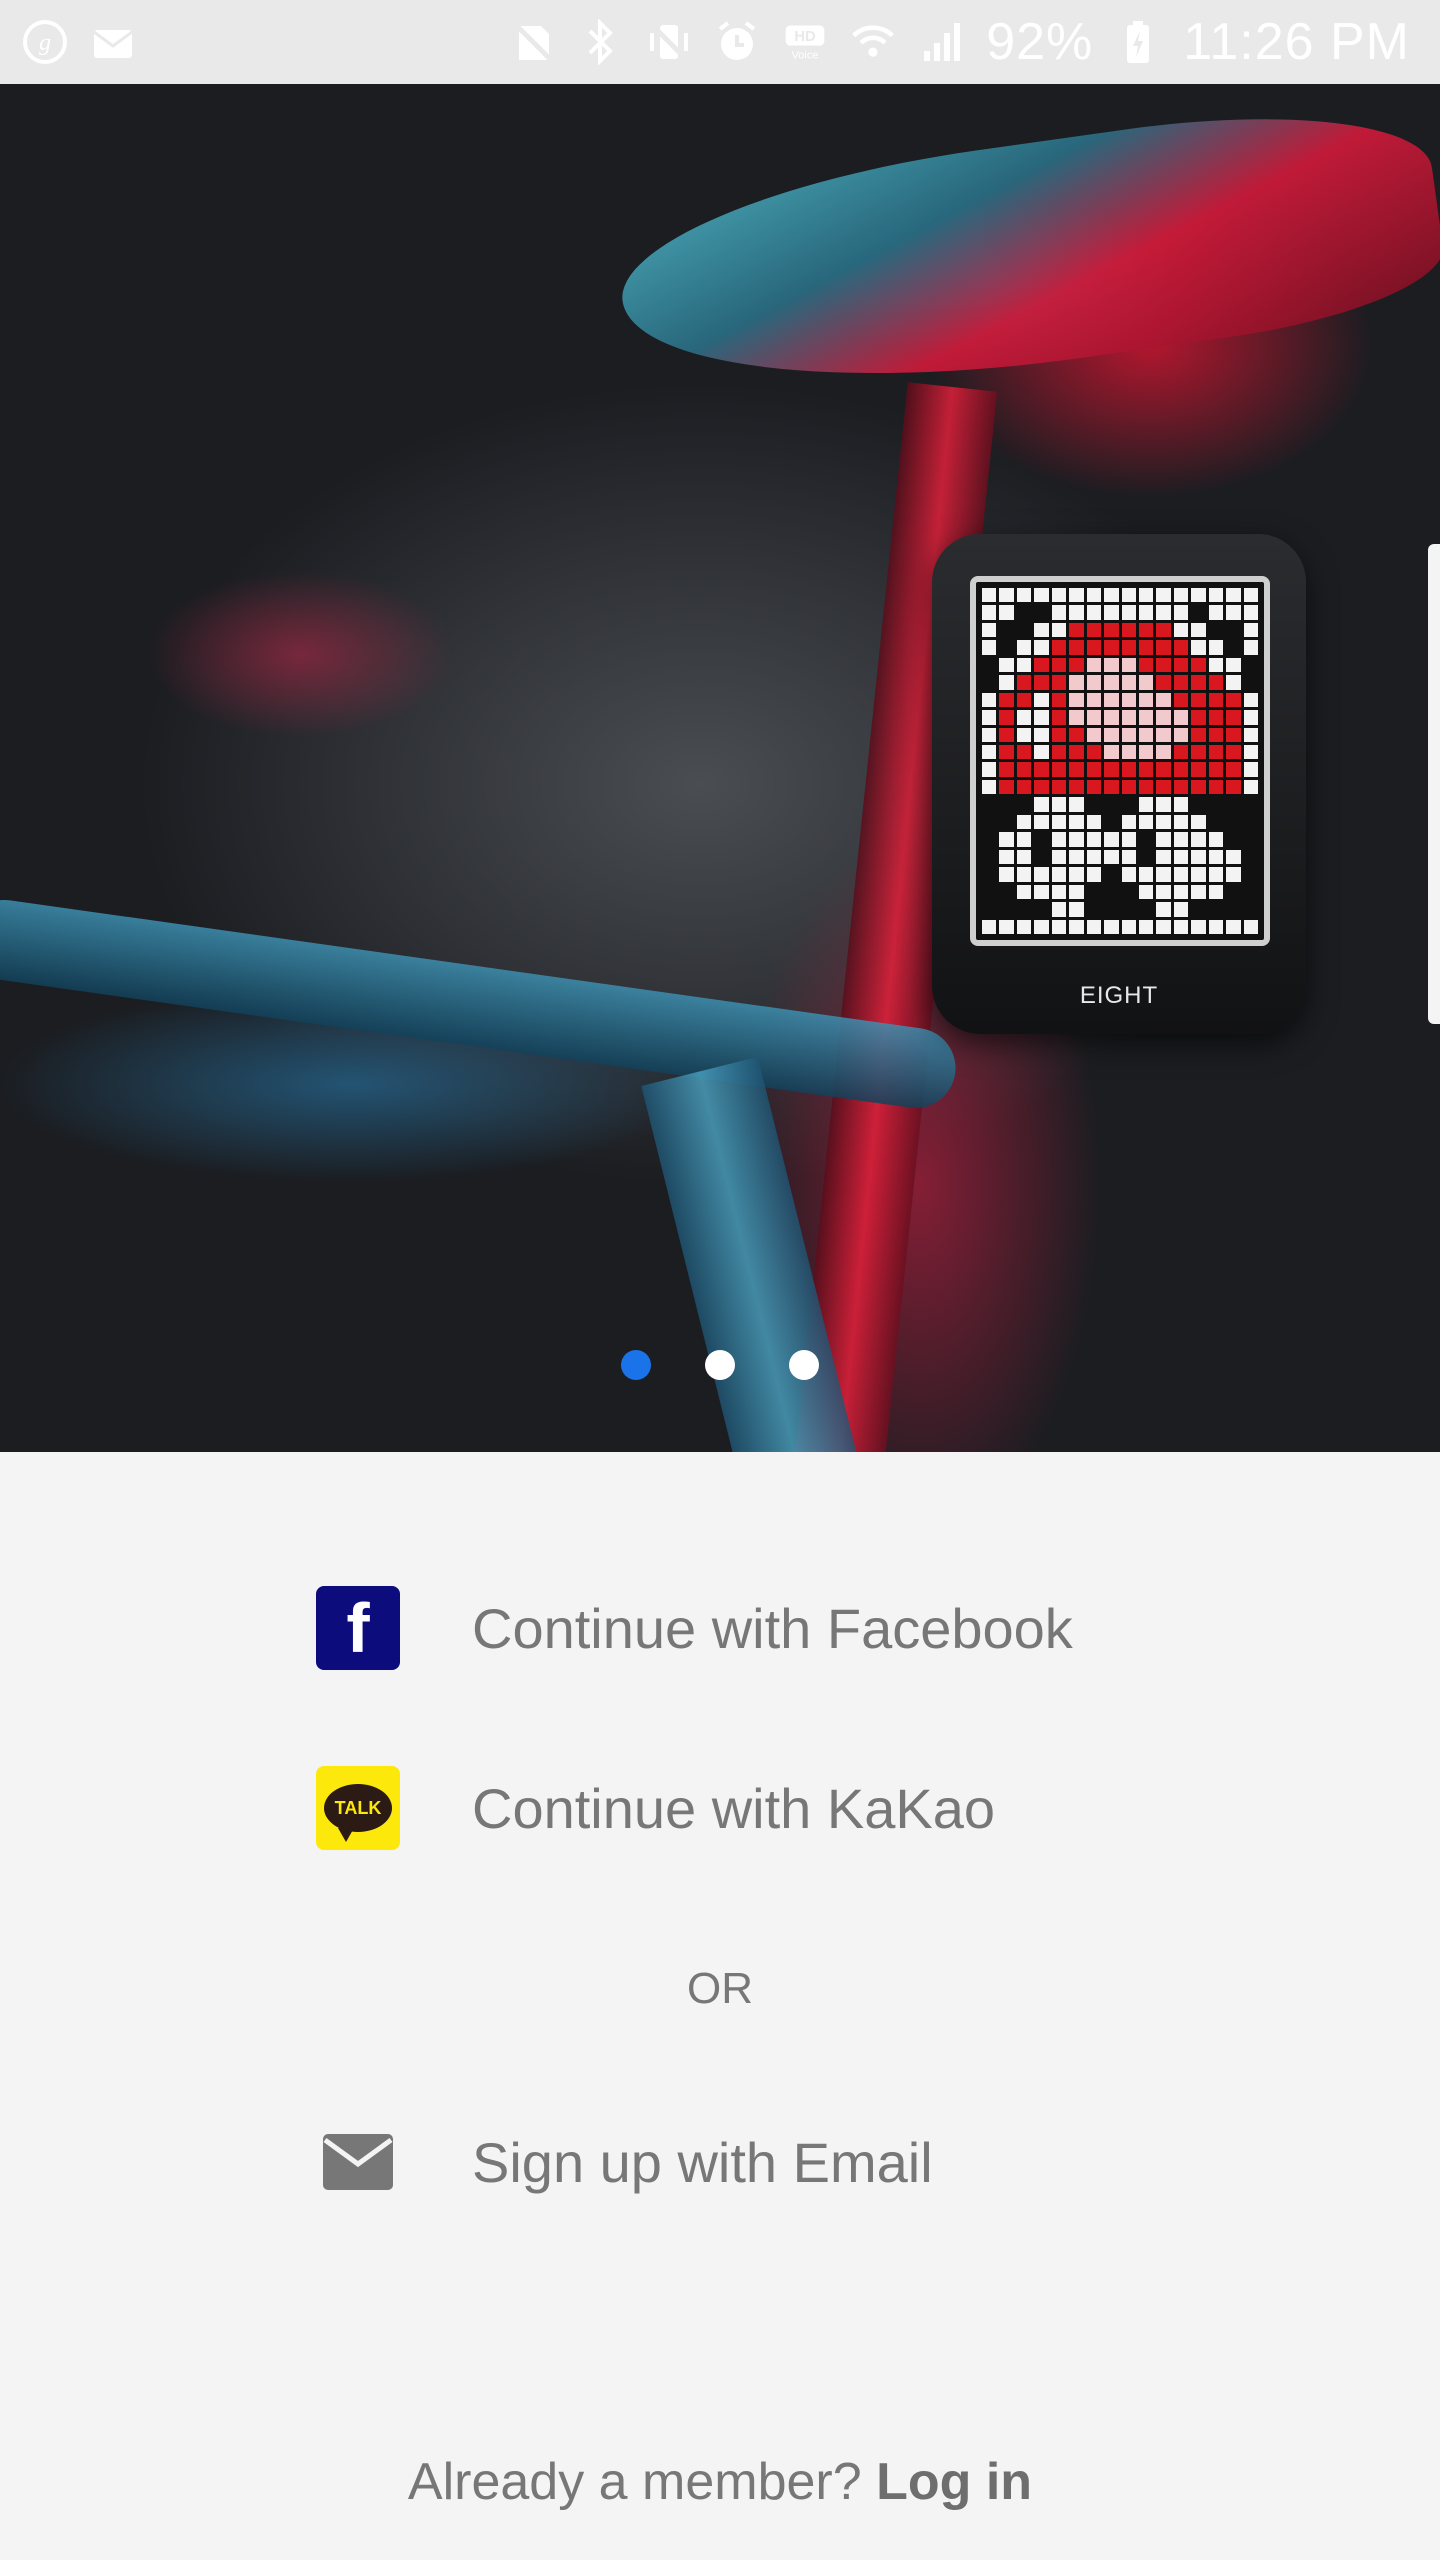 Image resolution: width=1440 pixels, height=2560 pixels. I want to click on sign-up-with-email-button: Sign up with Email, so click(624, 2162).